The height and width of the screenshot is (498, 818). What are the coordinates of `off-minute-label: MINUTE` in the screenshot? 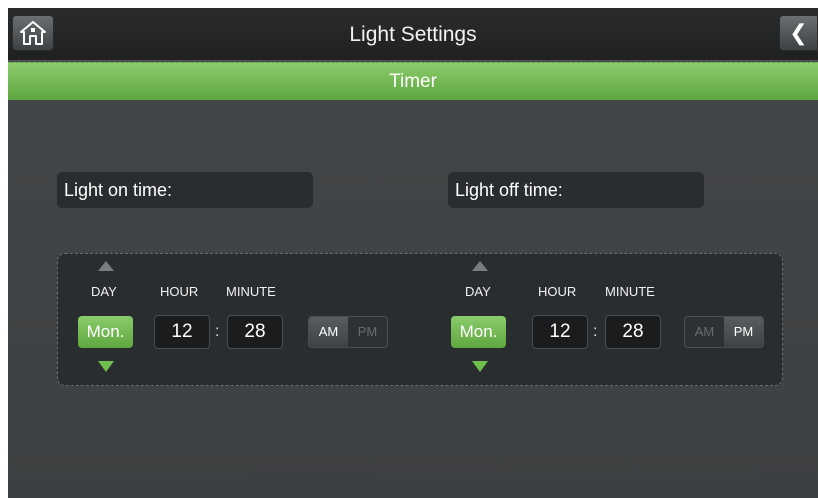 It's located at (630, 291).